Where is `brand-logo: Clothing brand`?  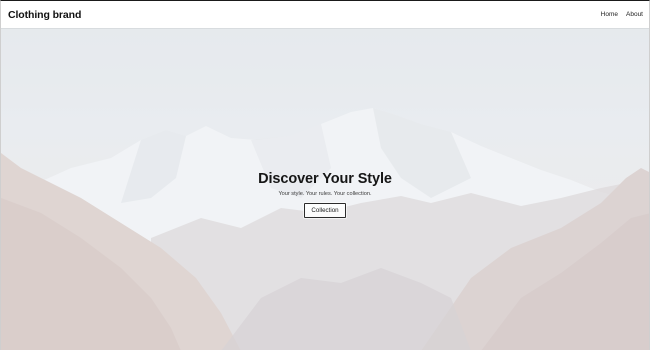 brand-logo: Clothing brand is located at coordinates (44, 15).